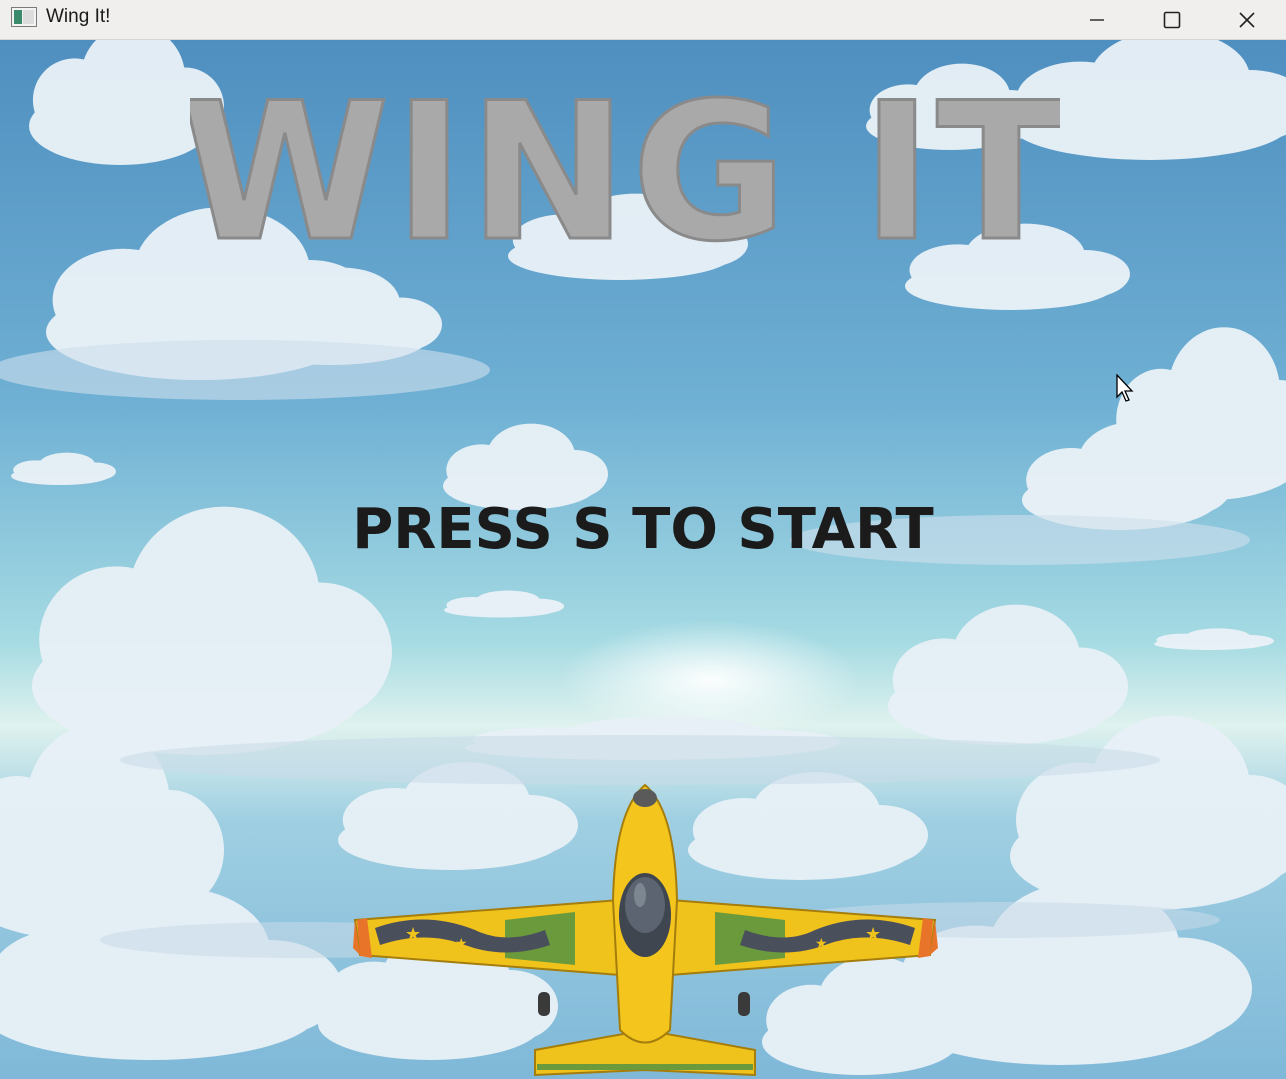 This screenshot has width=1286, height=1079. I want to click on mouse-cursor-icon, so click(1125, 388).